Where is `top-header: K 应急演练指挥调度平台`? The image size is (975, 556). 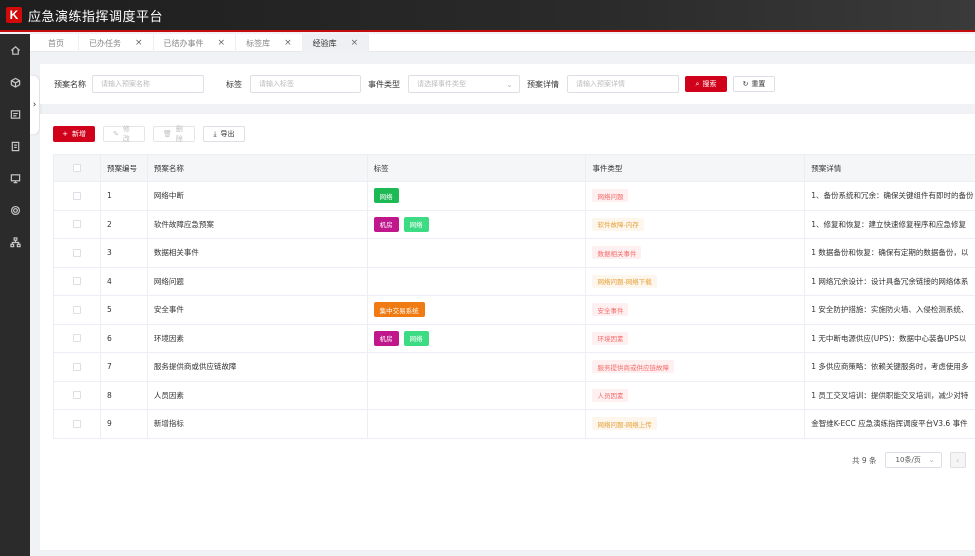 top-header: K 应急演练指挥调度平台 is located at coordinates (487, 16).